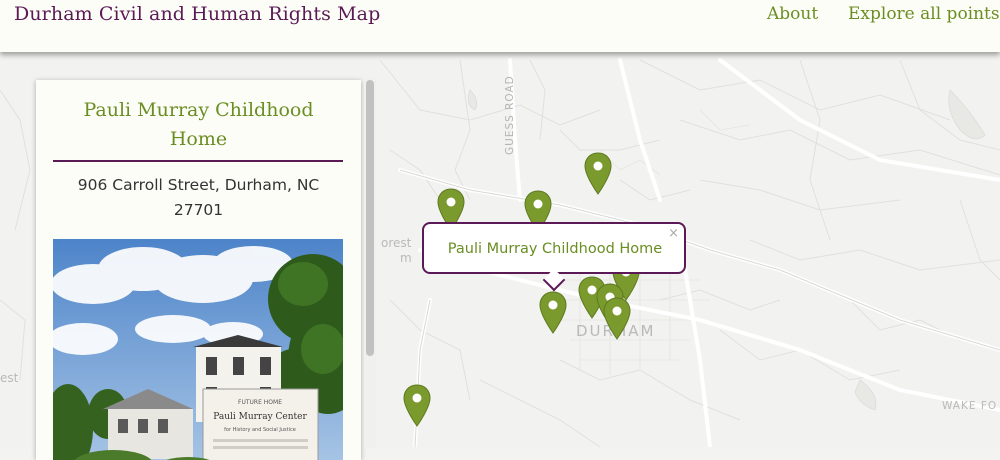 The width and height of the screenshot is (1000, 460). I want to click on map-label-wake-forest: WAKE FO, so click(969, 406).